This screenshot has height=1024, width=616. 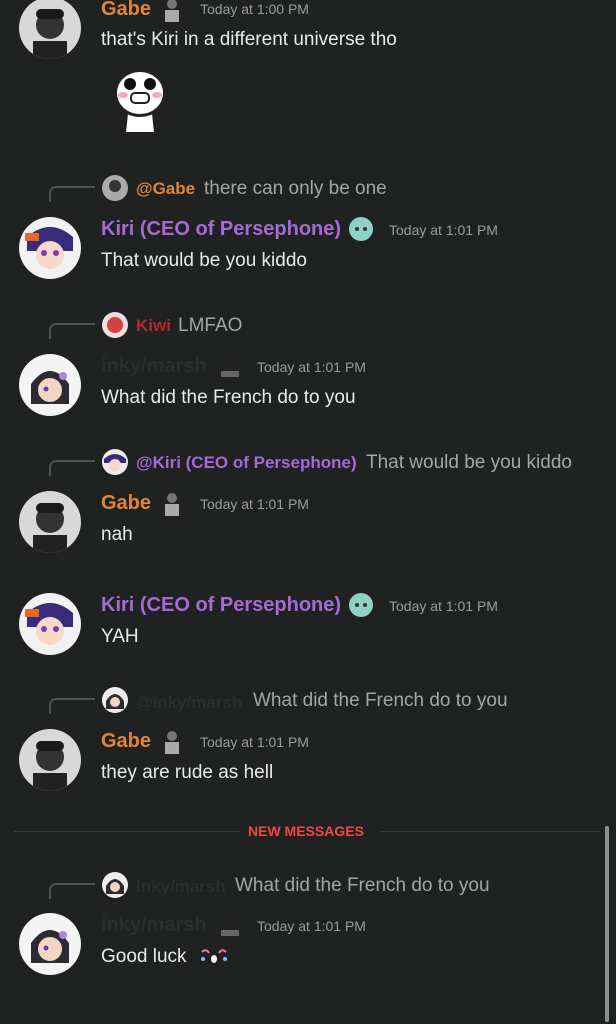 What do you see at coordinates (249, 39) in the screenshot?
I see `message-text: that's Kiri in a different universe tho` at bounding box center [249, 39].